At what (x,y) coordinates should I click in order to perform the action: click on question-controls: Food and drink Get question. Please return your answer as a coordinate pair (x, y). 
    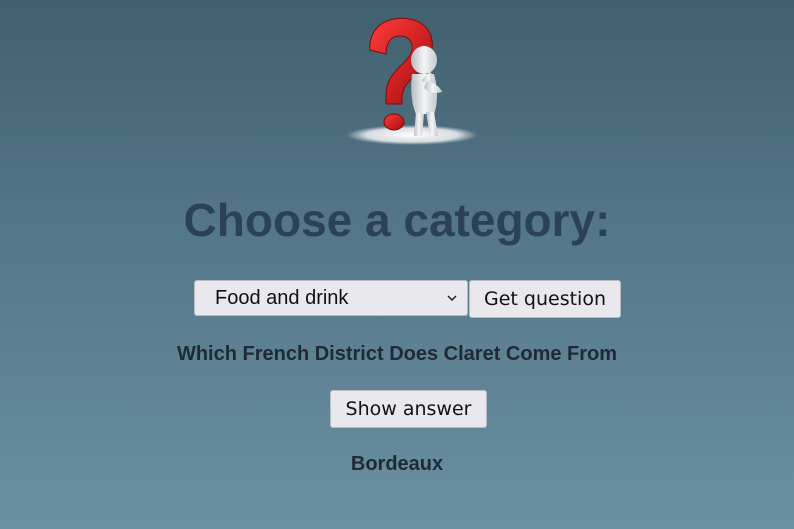
    Looking at the image, I should click on (407, 299).